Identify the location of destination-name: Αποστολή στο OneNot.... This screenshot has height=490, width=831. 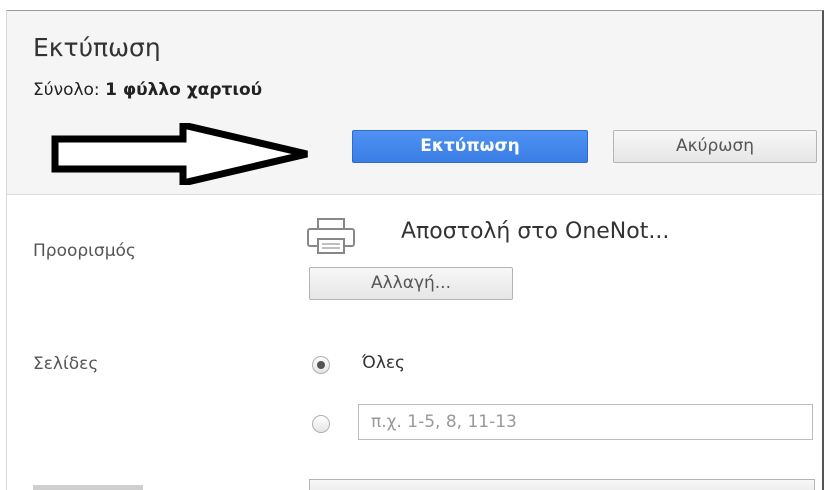
(535, 231).